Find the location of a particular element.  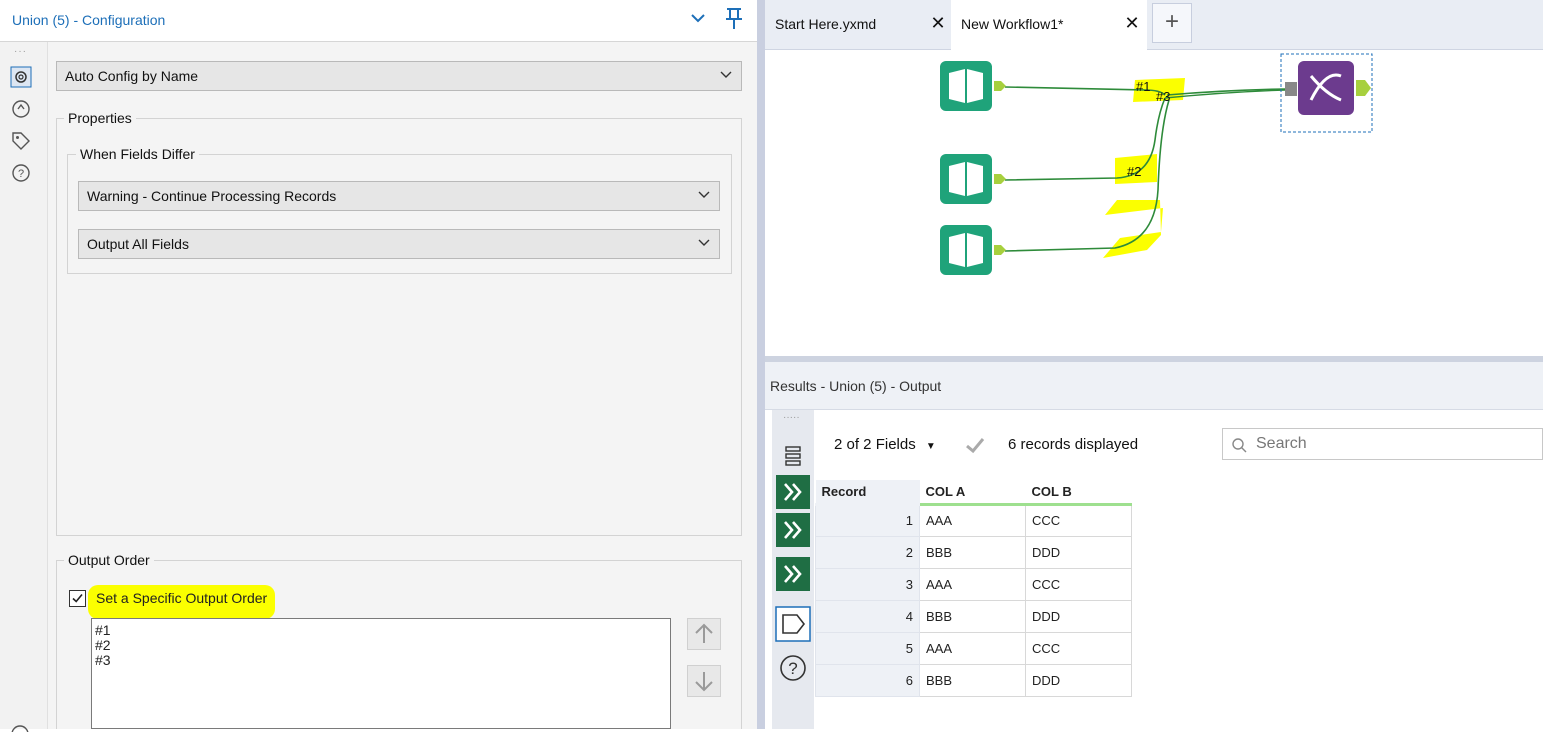

output-order-label: Output Order is located at coordinates (109, 560).